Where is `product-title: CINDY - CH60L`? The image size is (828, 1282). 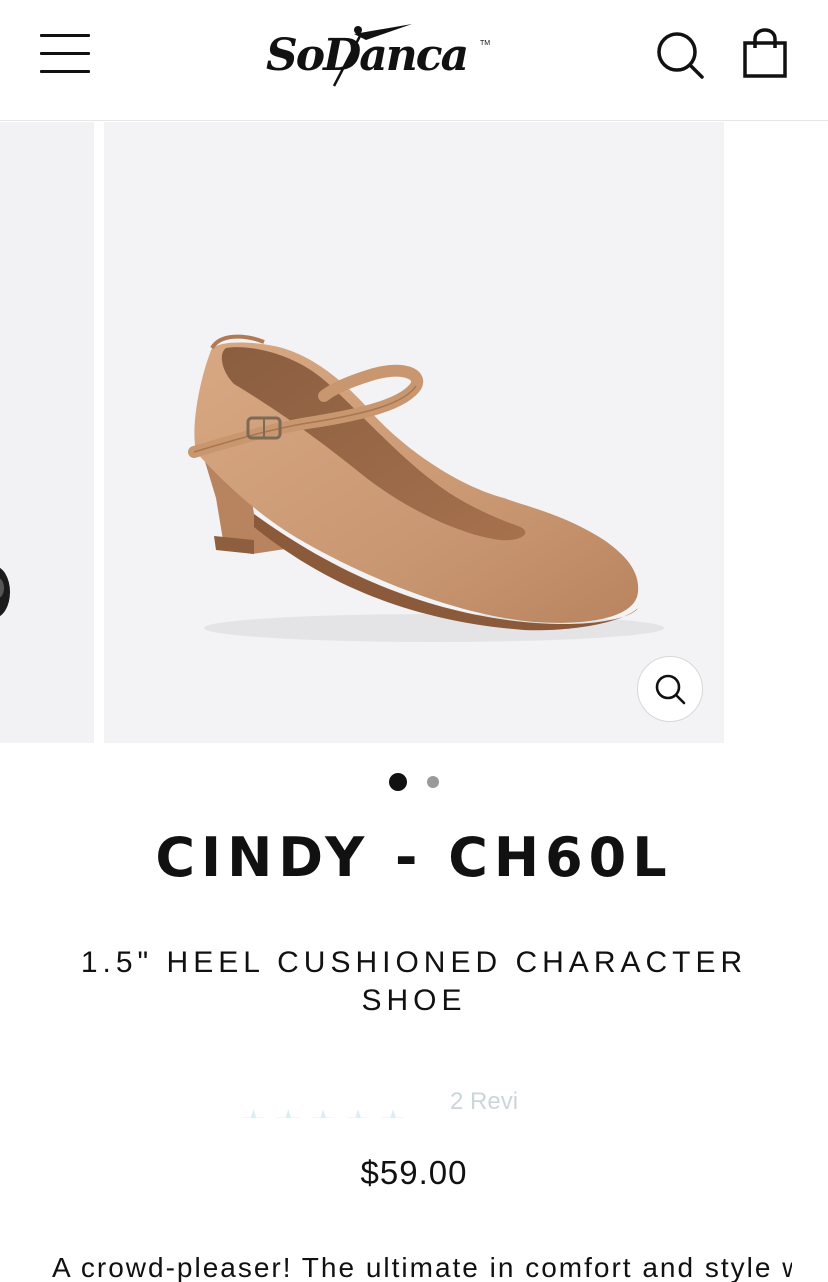
product-title: CINDY - CH60L is located at coordinates (414, 857).